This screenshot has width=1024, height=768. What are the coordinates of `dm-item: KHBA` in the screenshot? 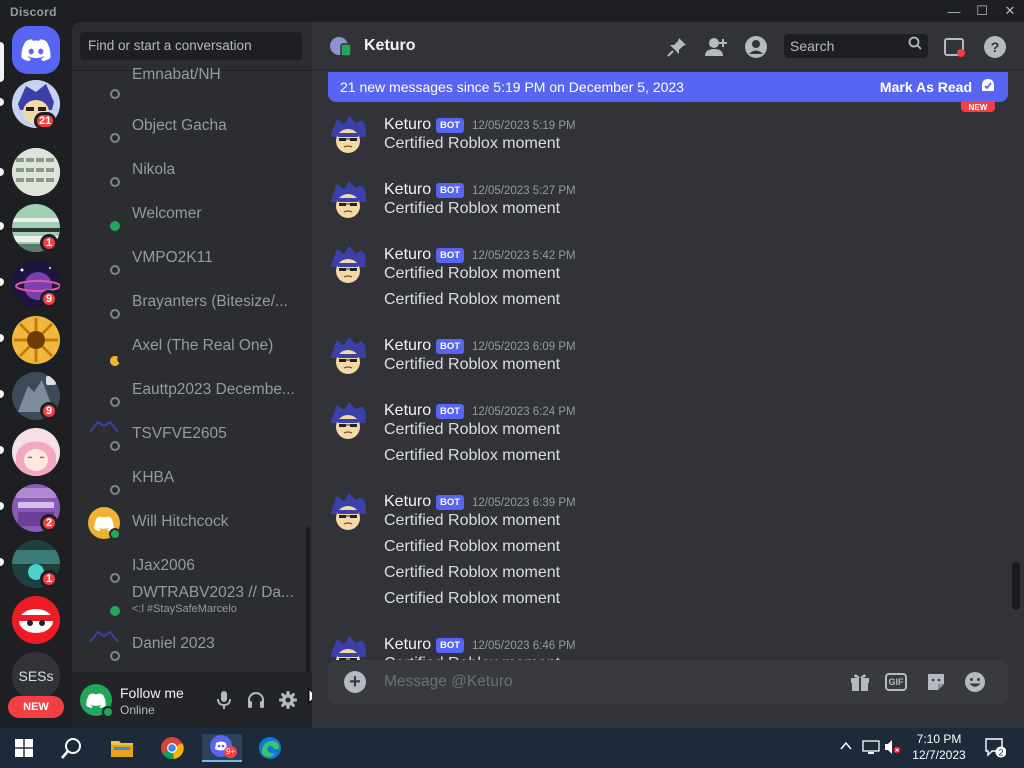 It's located at (192, 479).